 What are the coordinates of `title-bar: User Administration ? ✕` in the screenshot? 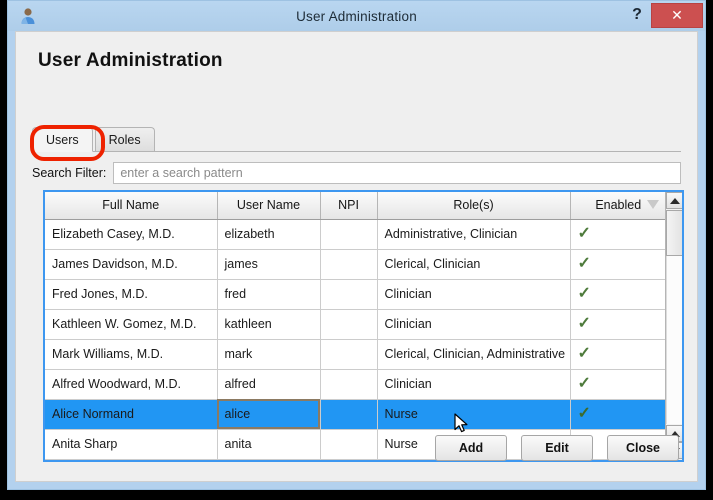 It's located at (356, 16).